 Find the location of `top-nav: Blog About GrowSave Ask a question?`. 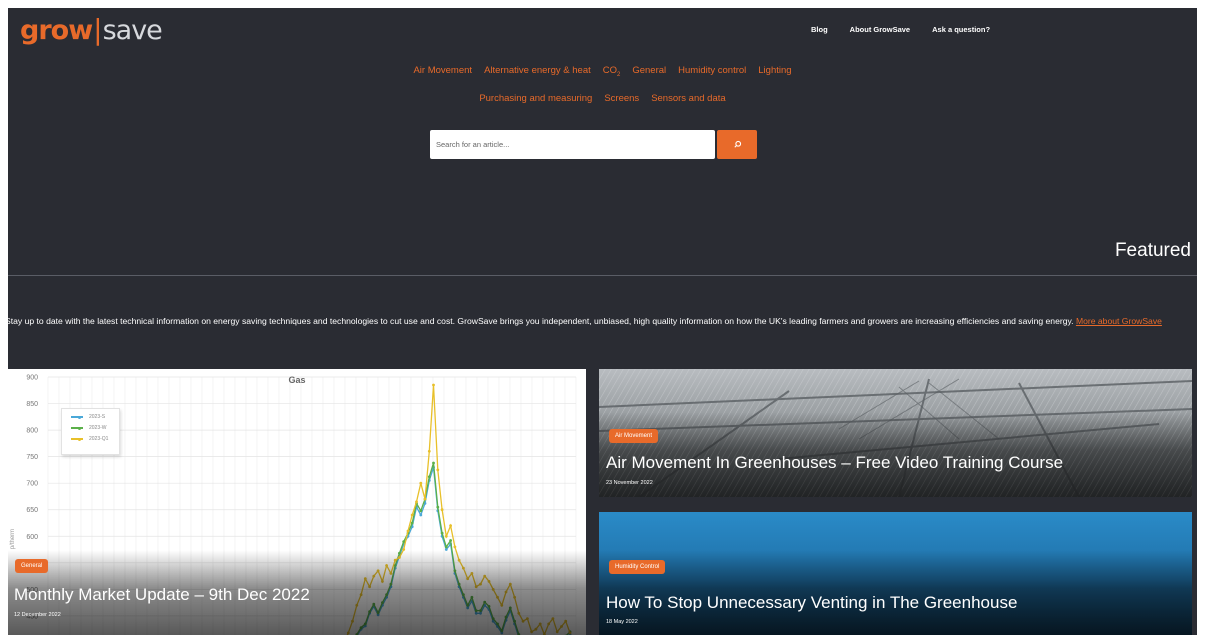

top-nav: Blog About GrowSave Ask a question? is located at coordinates (900, 29).